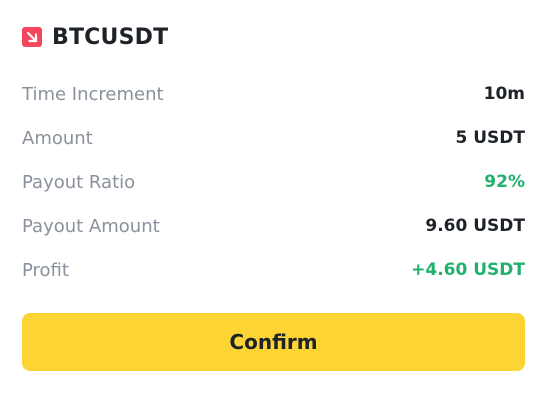 This screenshot has height=403, width=546. I want to click on confirm-button-label: Confirm, so click(273, 342).